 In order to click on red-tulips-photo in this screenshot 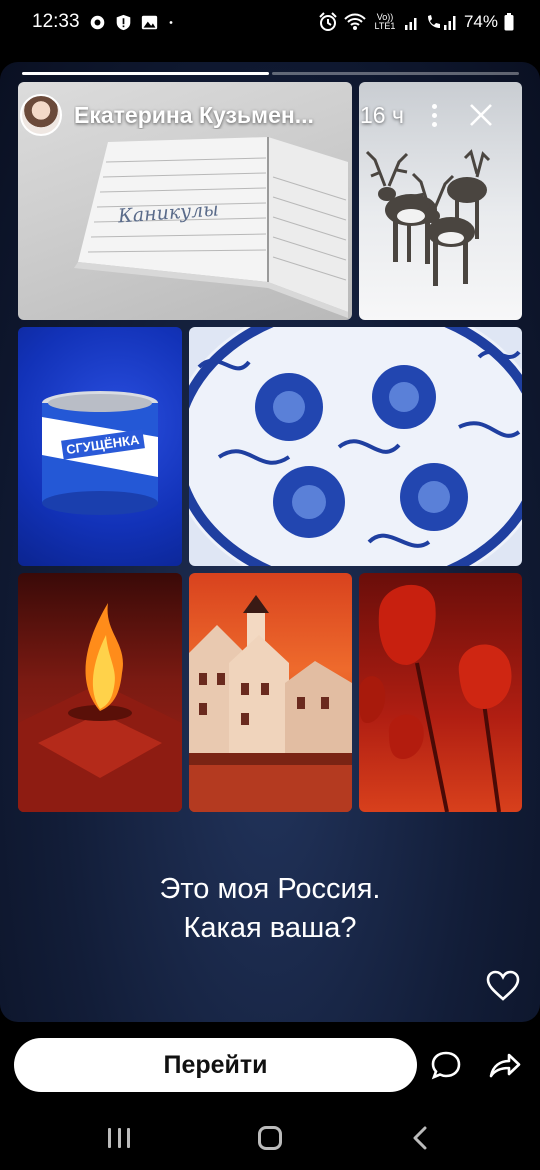, I will do `click(440, 692)`.